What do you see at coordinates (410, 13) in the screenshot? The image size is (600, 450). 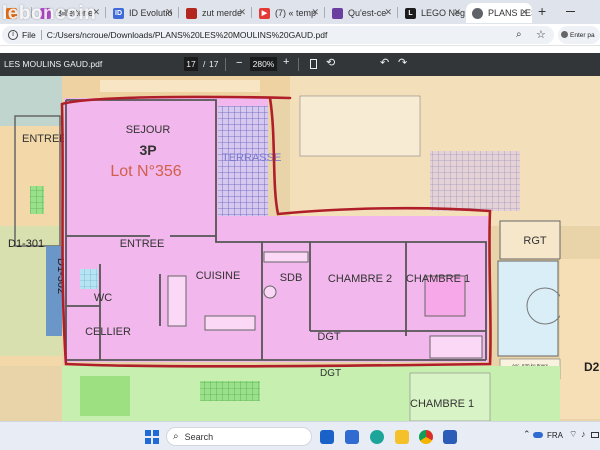 I see `lego-icon: L` at bounding box center [410, 13].